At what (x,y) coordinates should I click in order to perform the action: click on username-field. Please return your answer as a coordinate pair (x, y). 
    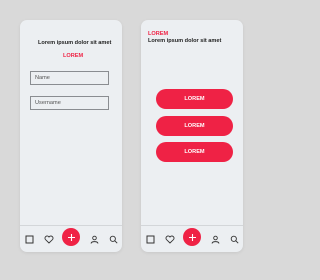
    Looking at the image, I should click on (69, 103).